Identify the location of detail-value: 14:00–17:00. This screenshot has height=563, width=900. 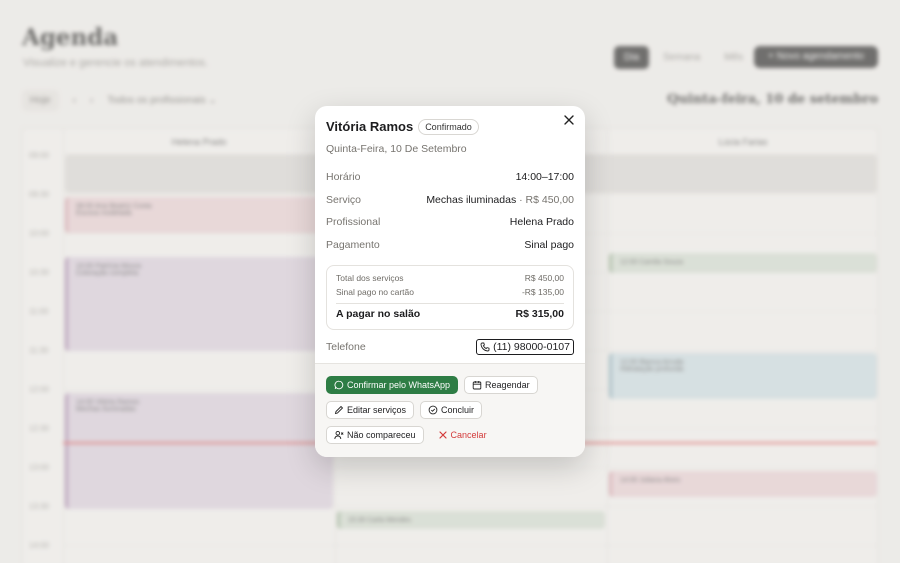
(544, 177).